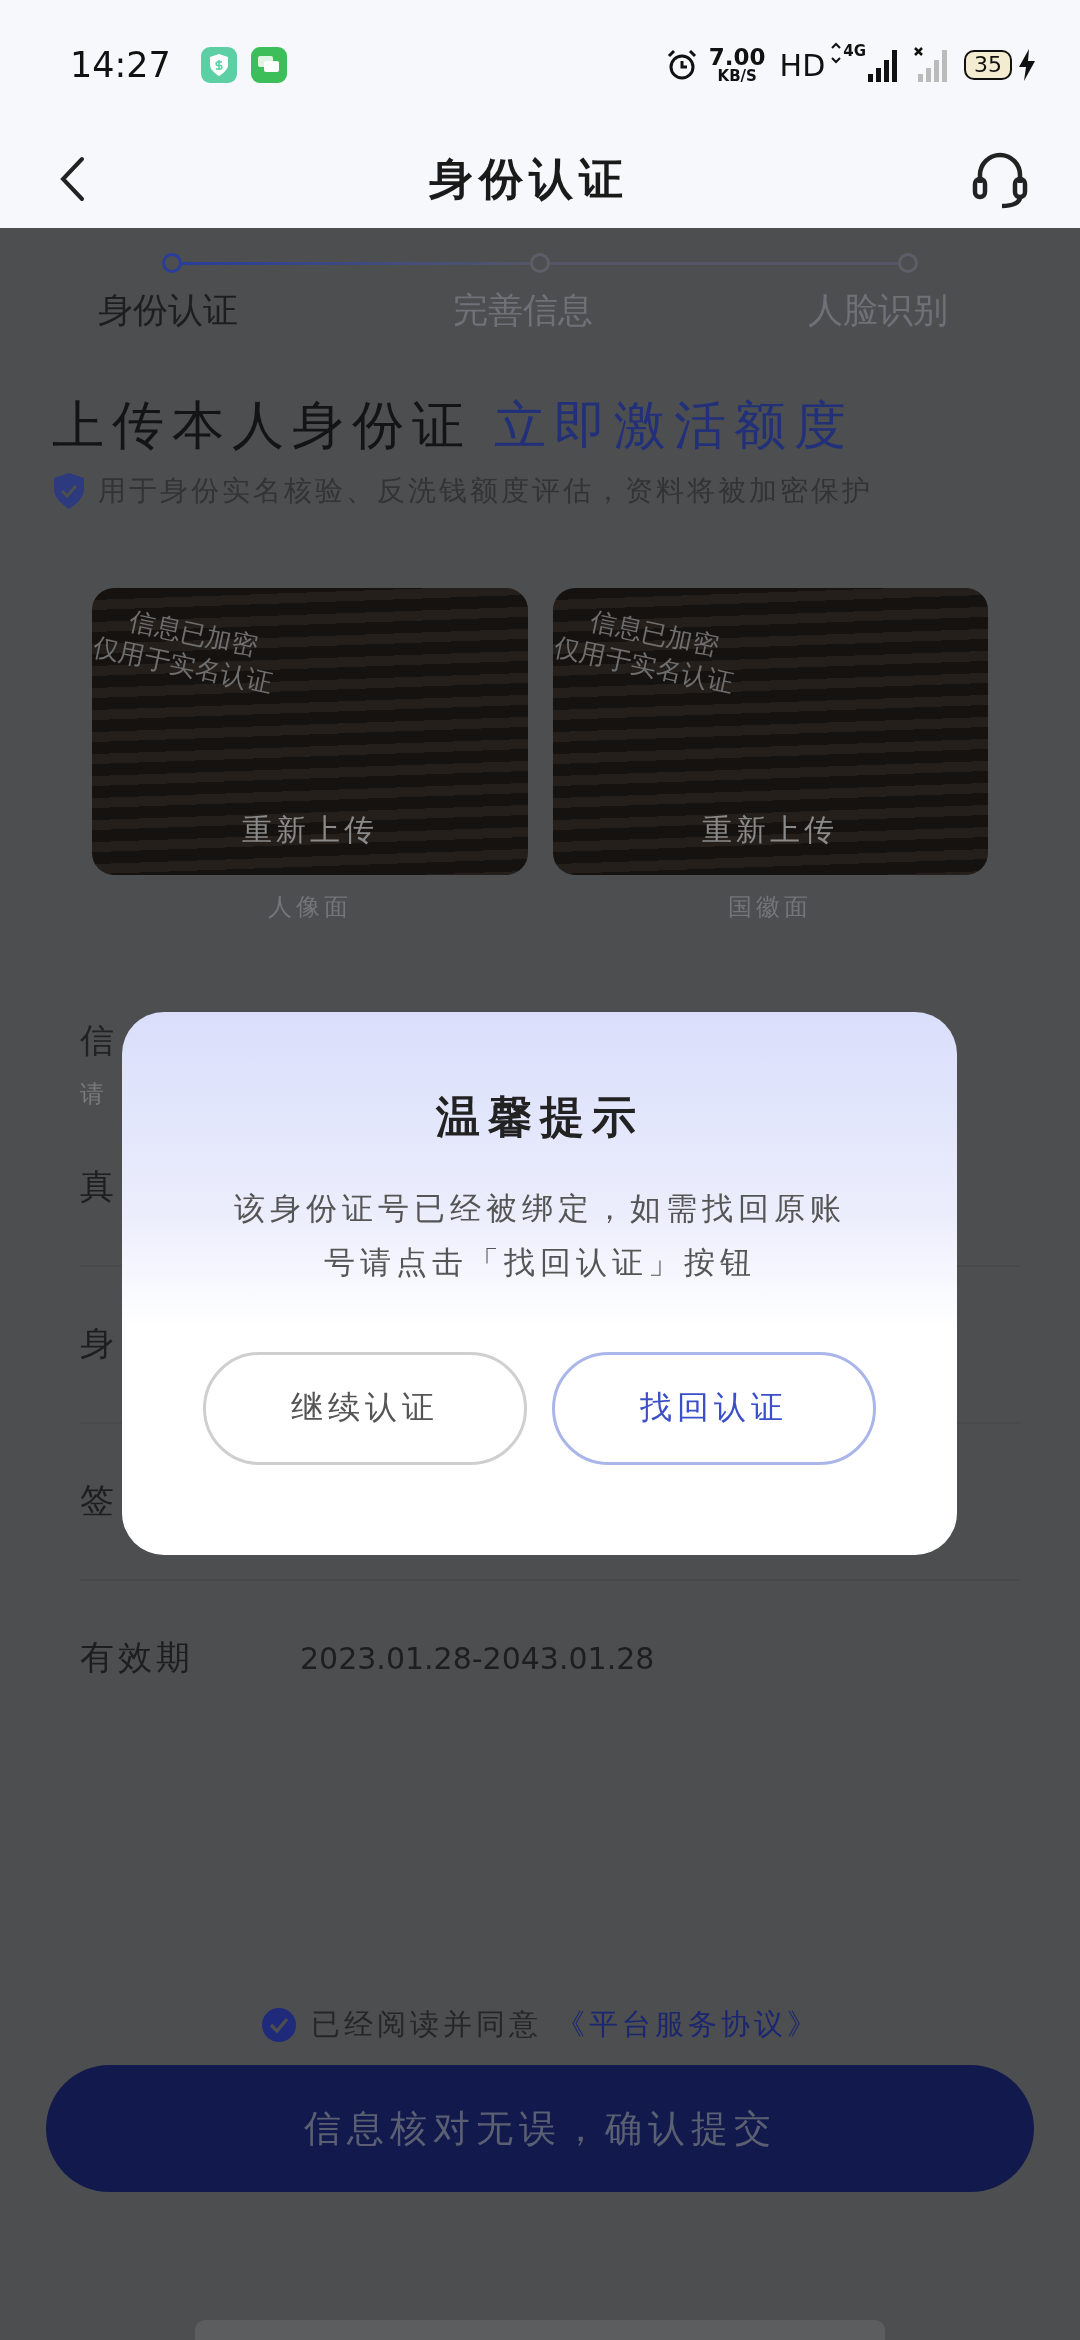 This screenshot has height=2340, width=1080. I want to click on agree-checkbox, so click(278, 2025).